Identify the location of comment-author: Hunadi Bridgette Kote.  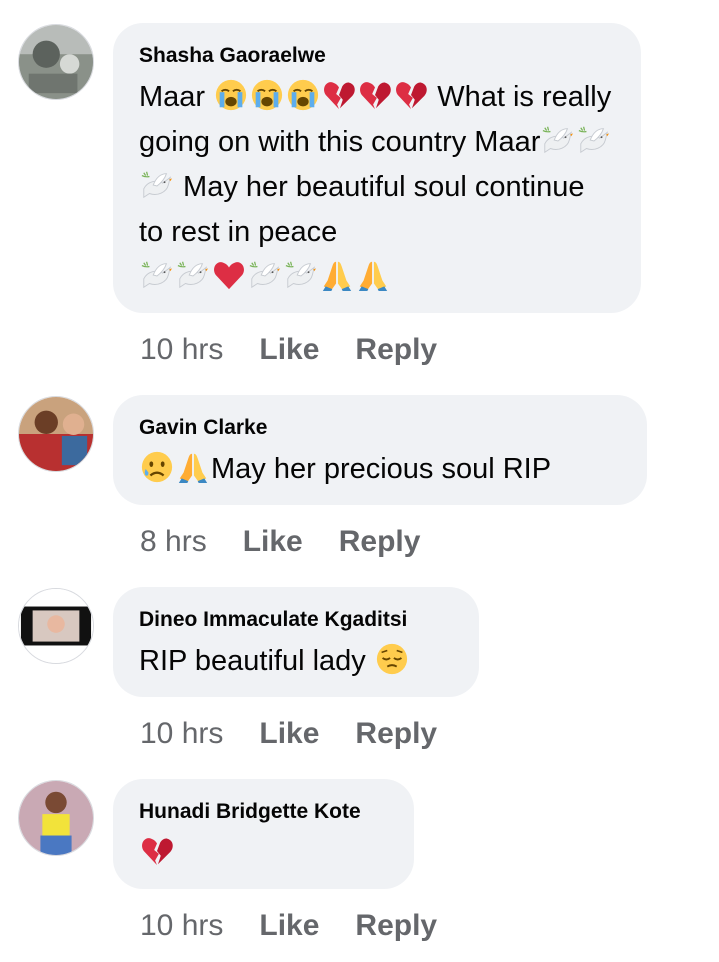
(263, 812).